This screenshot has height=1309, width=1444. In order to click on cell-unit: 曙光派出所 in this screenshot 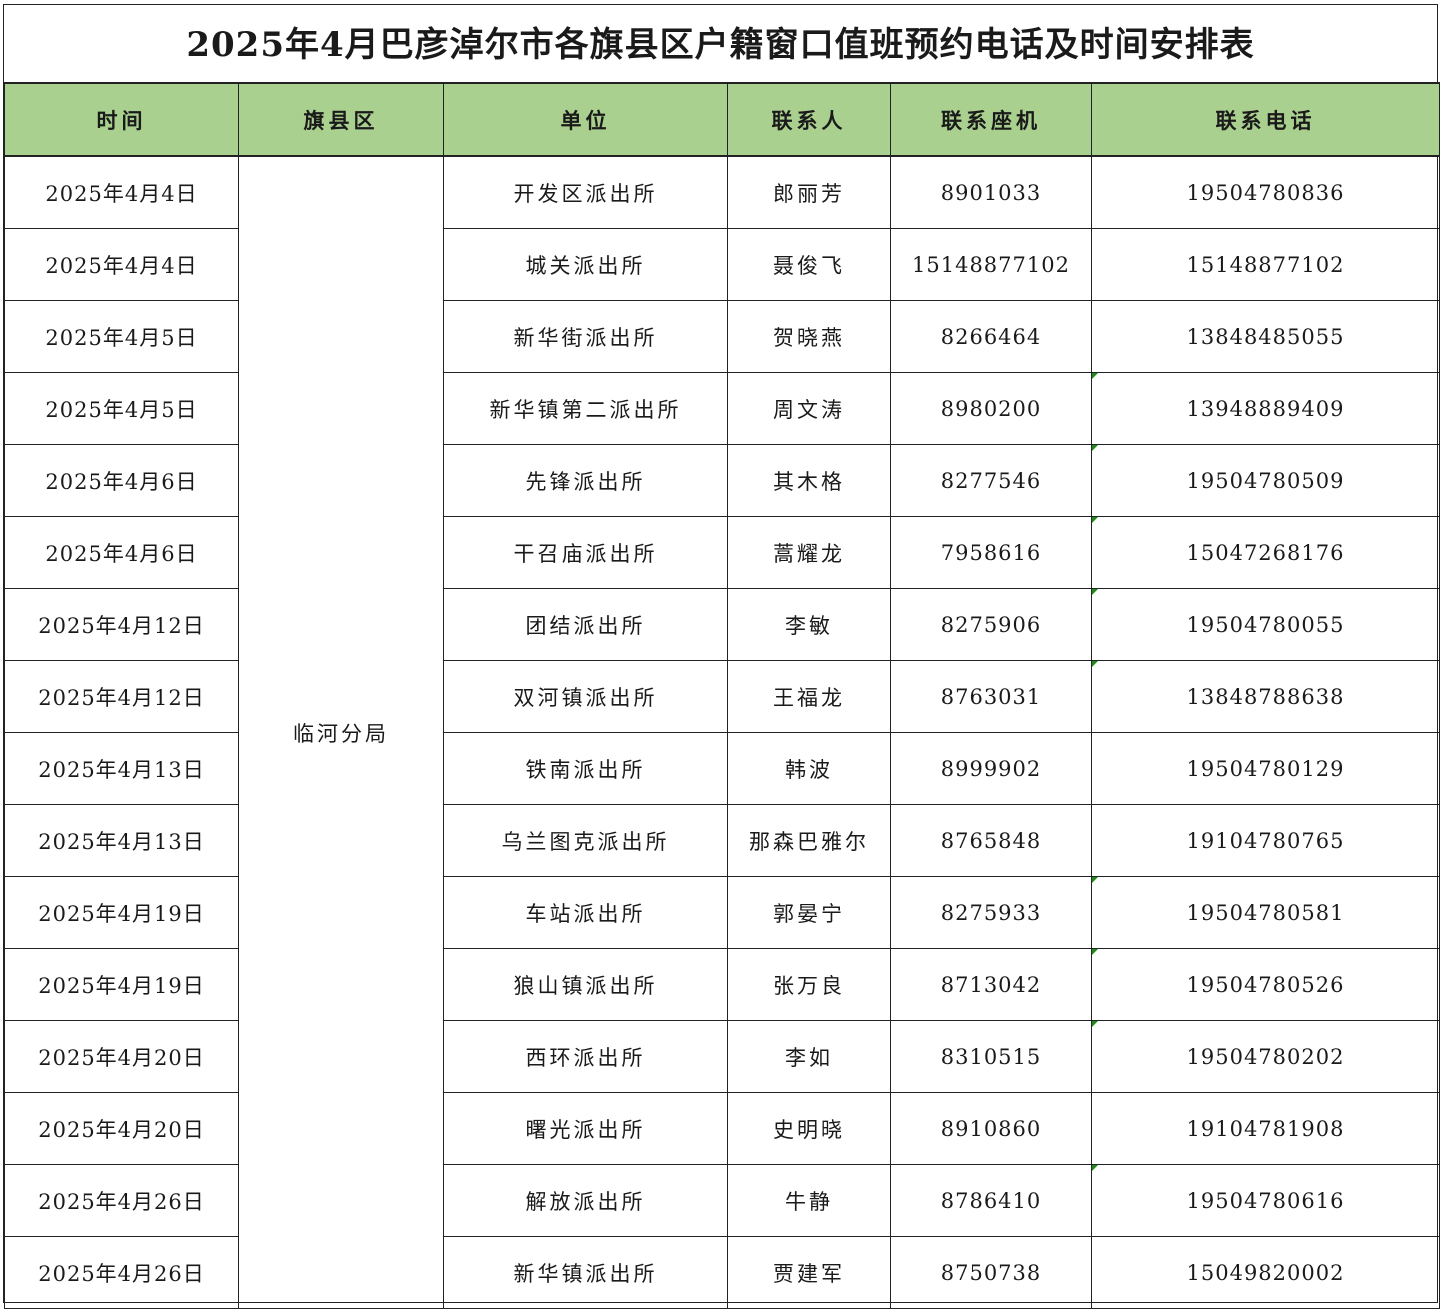, I will do `click(585, 1128)`.